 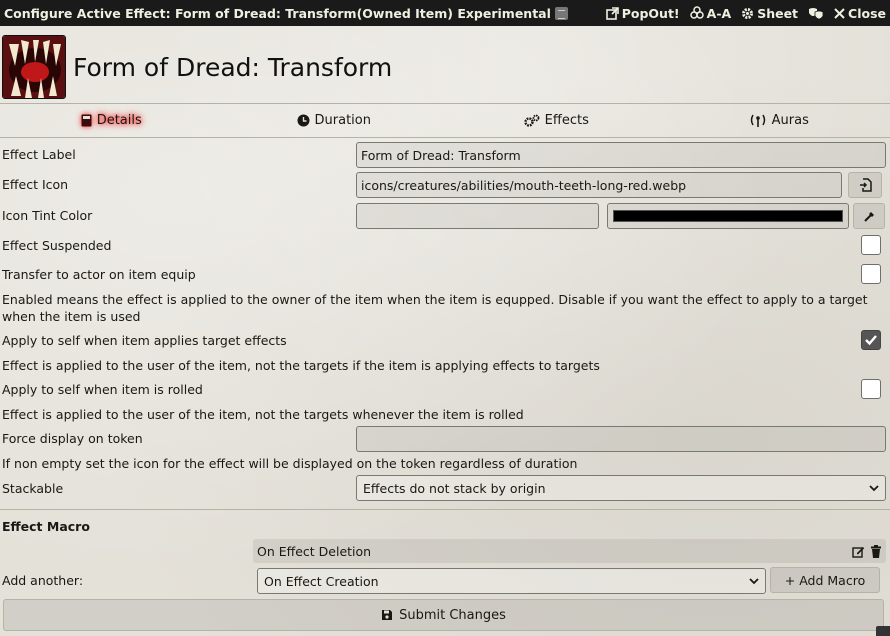 What do you see at coordinates (871, 245) in the screenshot?
I see `effect-suspended-checkbox` at bounding box center [871, 245].